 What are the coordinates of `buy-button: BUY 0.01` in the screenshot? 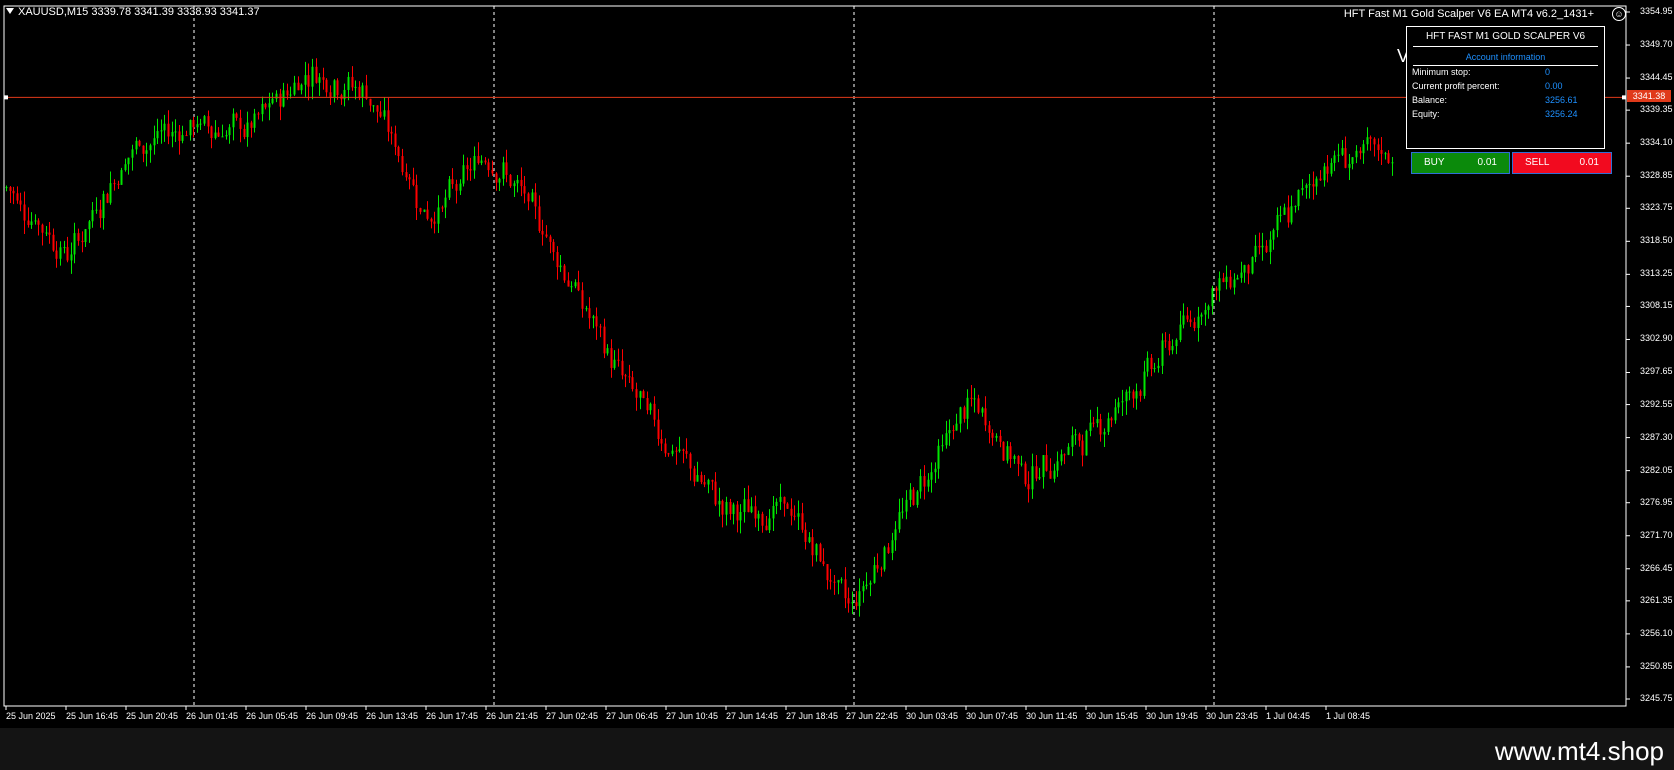 It's located at (1460, 163).